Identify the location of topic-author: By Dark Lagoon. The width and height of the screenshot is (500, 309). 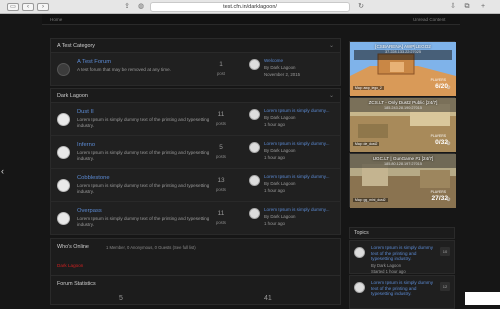
(386, 265).